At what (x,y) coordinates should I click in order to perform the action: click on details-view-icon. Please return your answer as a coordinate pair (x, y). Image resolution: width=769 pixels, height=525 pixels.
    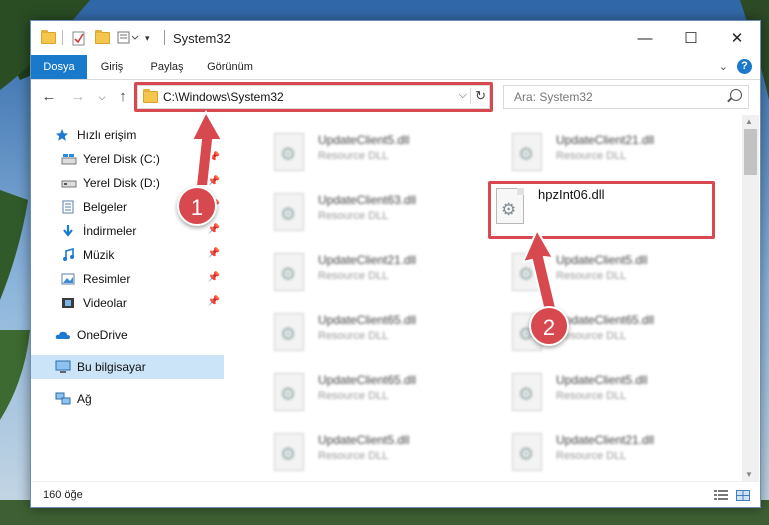
    Looking at the image, I should click on (721, 495).